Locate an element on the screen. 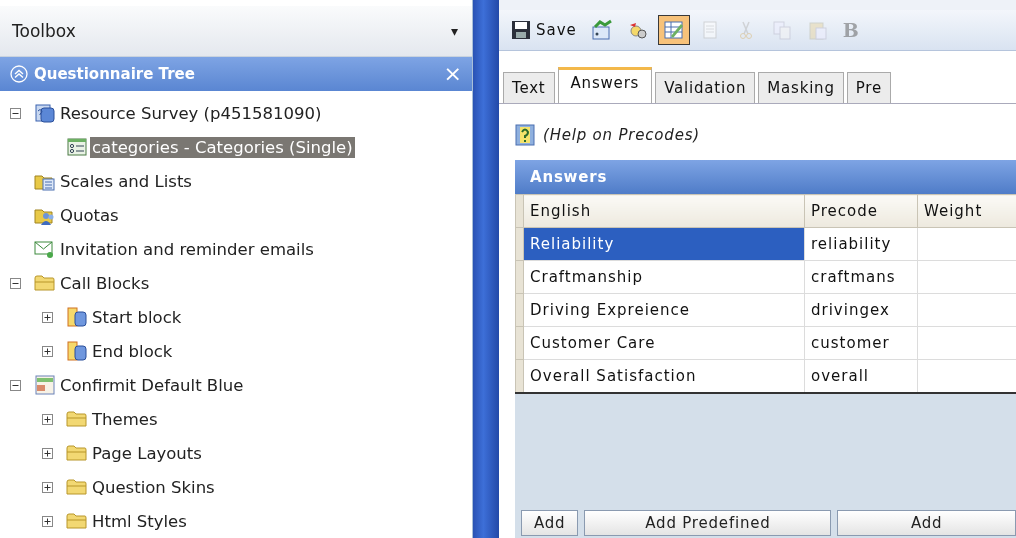 The image size is (1016, 538). table-cell: Reliability is located at coordinates (664, 244).